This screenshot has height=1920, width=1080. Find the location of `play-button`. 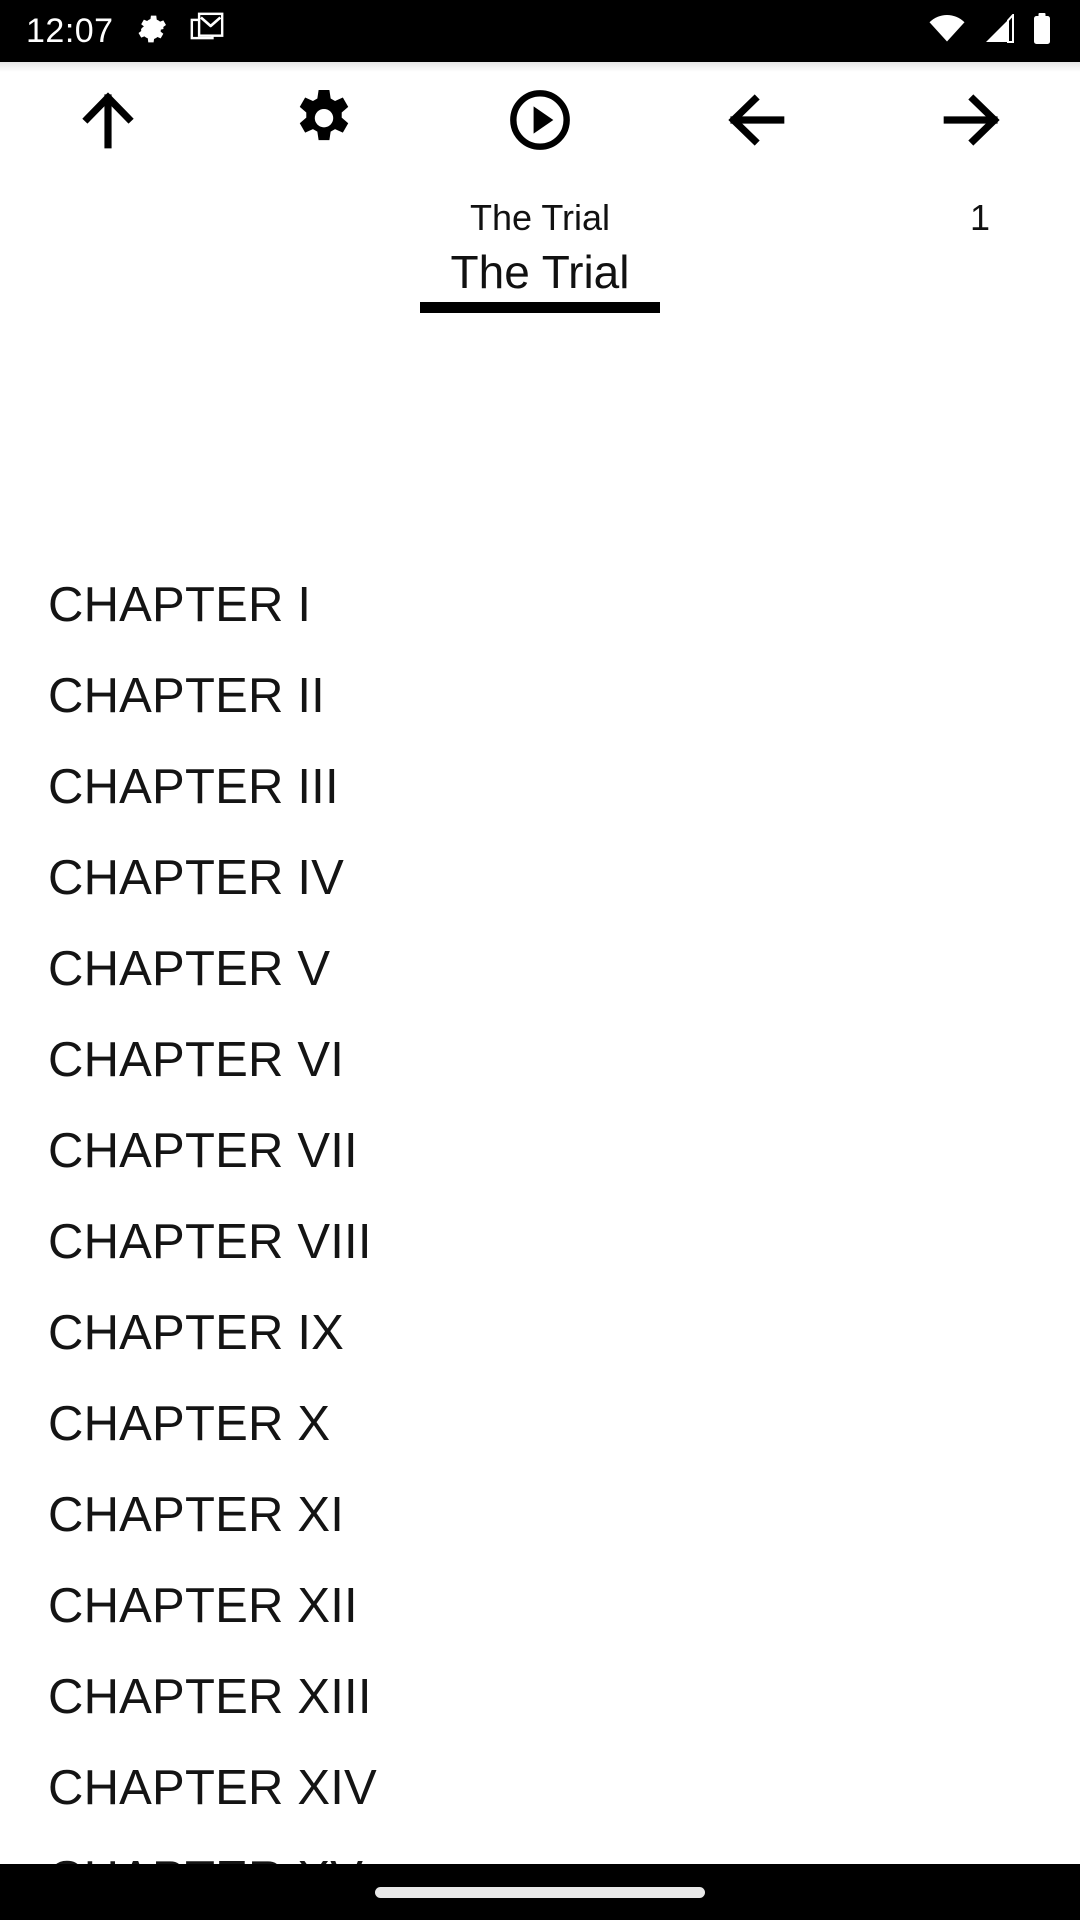

play-button is located at coordinates (540, 121).